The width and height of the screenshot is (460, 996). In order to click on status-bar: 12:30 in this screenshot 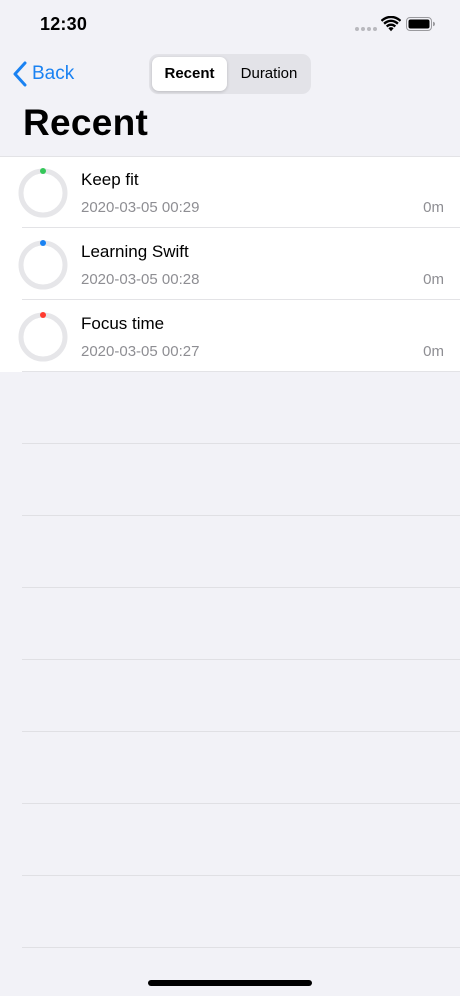, I will do `click(230, 25)`.